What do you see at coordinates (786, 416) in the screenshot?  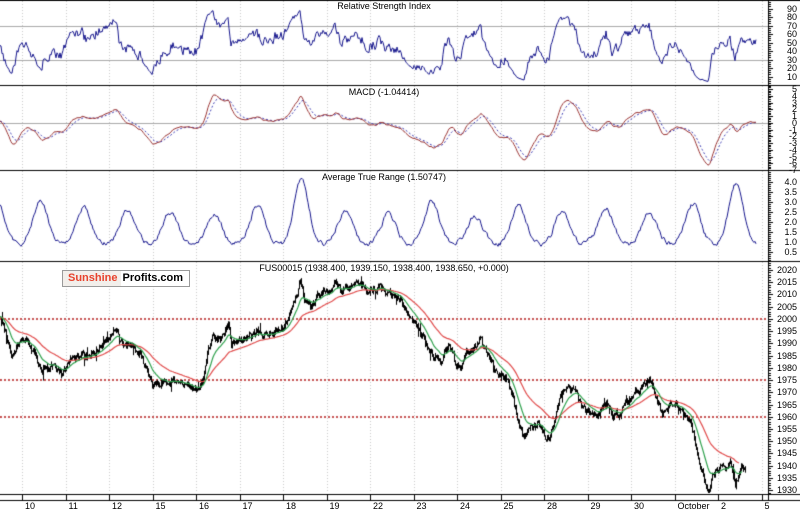 I see `y-axis-tick-label: 1960` at bounding box center [786, 416].